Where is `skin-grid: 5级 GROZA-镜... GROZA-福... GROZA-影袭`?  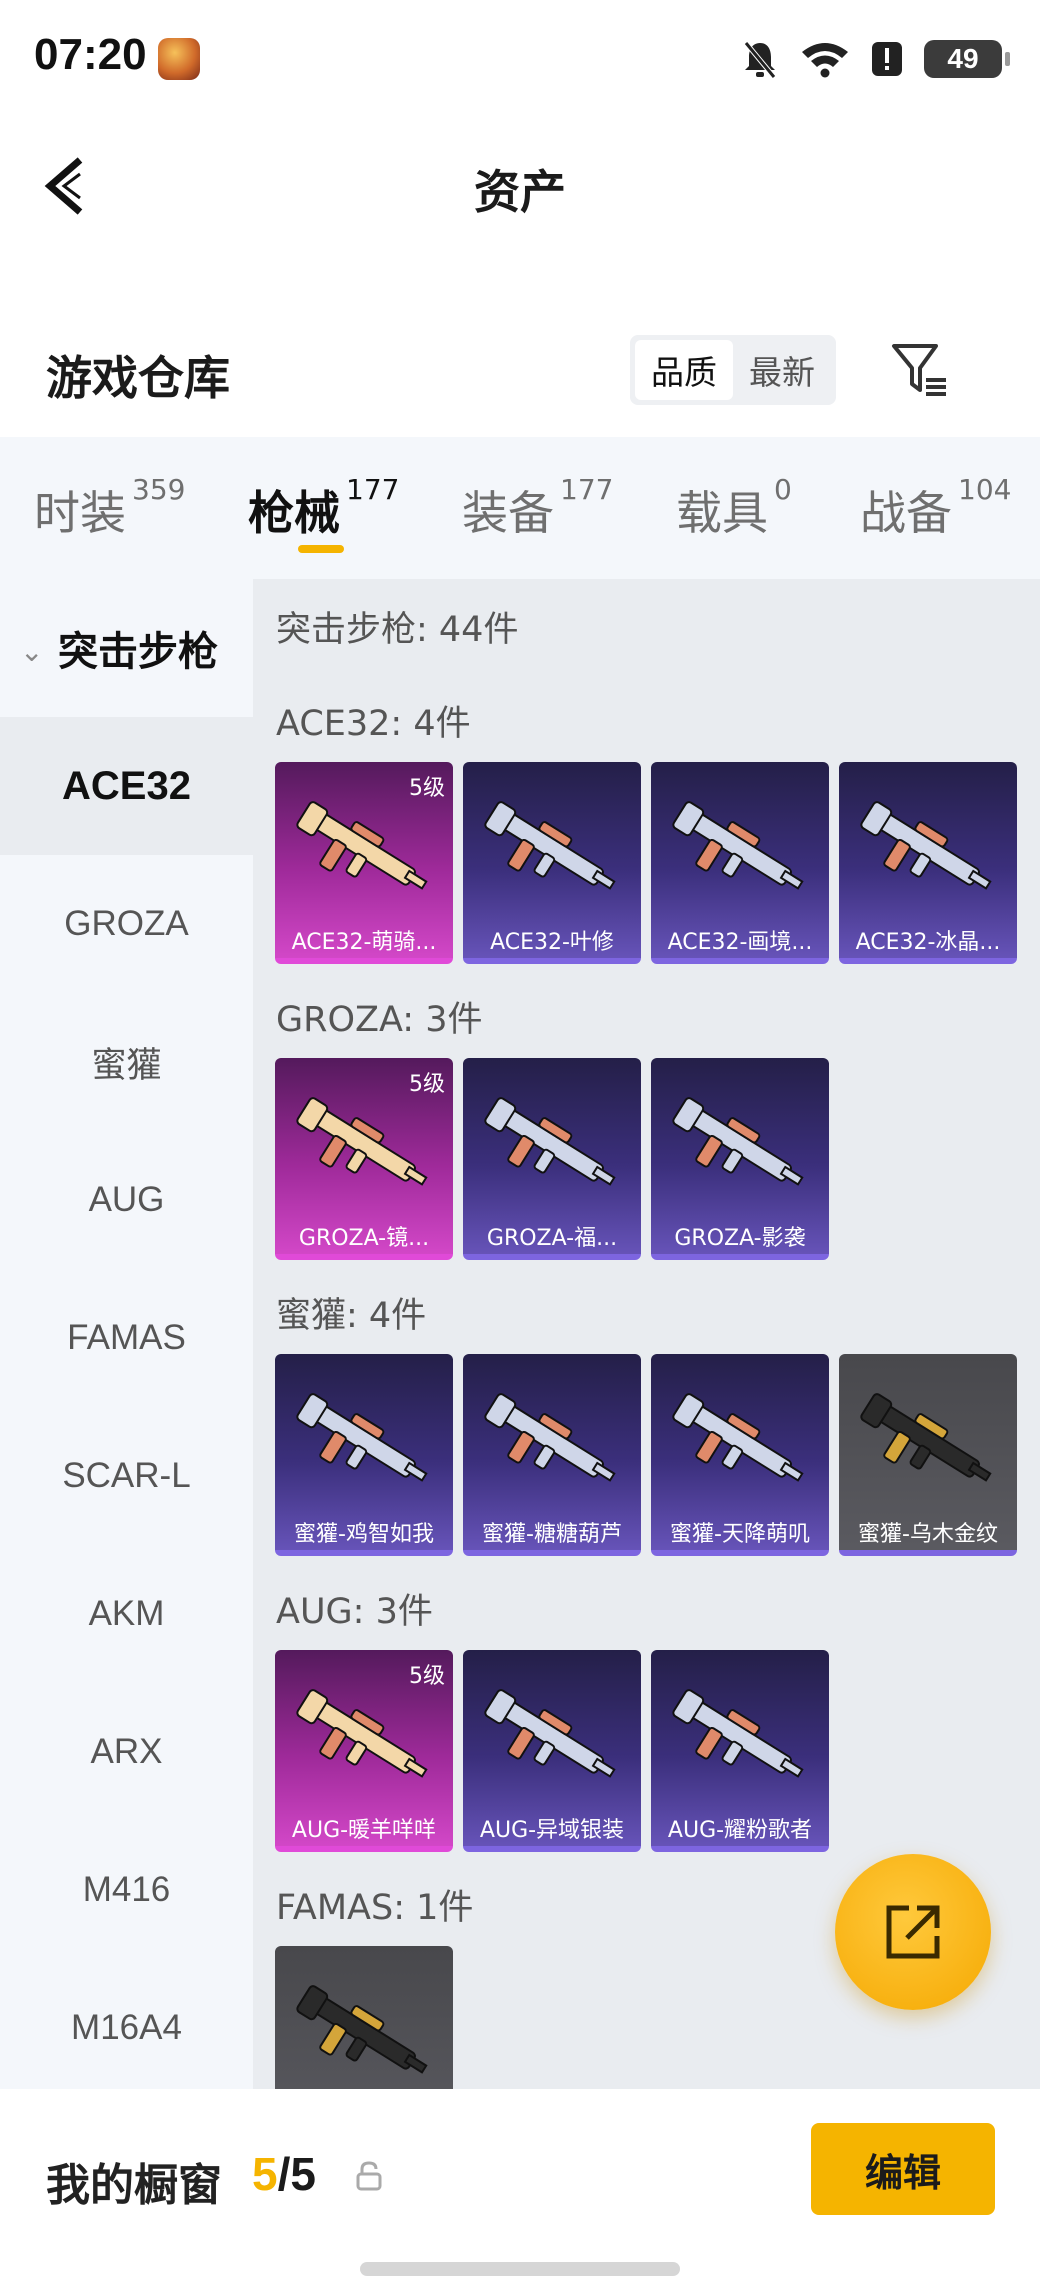
skin-grid: 5级 GROZA-镜... GROZA-福... GROZA-影袭 is located at coordinates (552, 1159).